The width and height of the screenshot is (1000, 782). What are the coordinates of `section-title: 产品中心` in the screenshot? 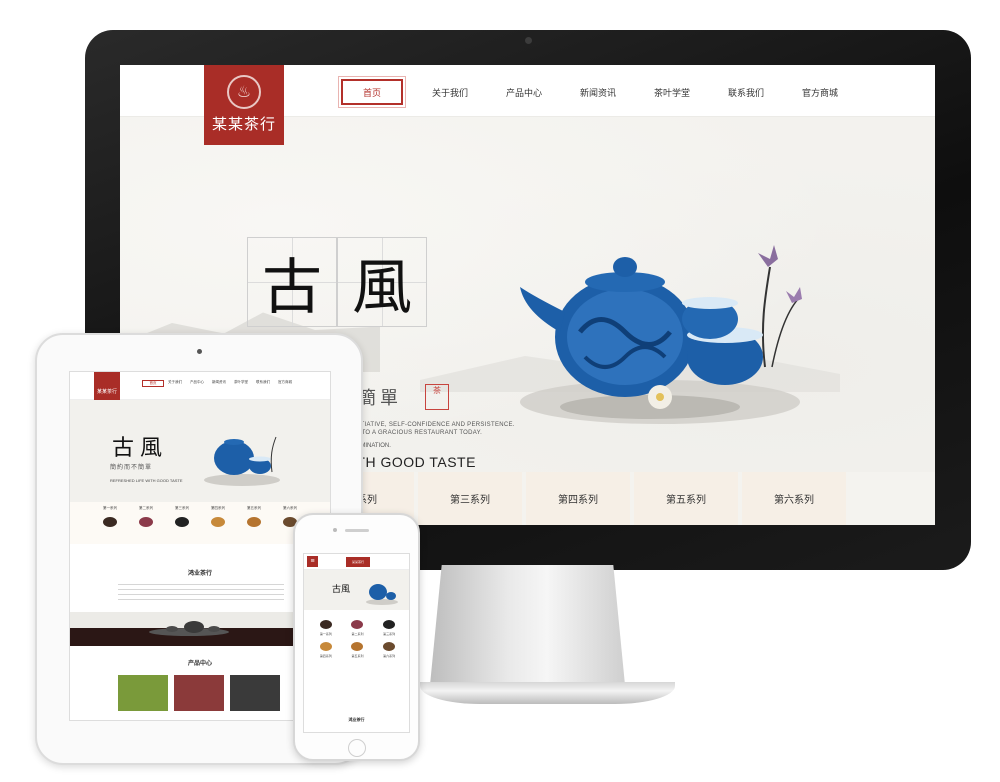 It's located at (199, 664).